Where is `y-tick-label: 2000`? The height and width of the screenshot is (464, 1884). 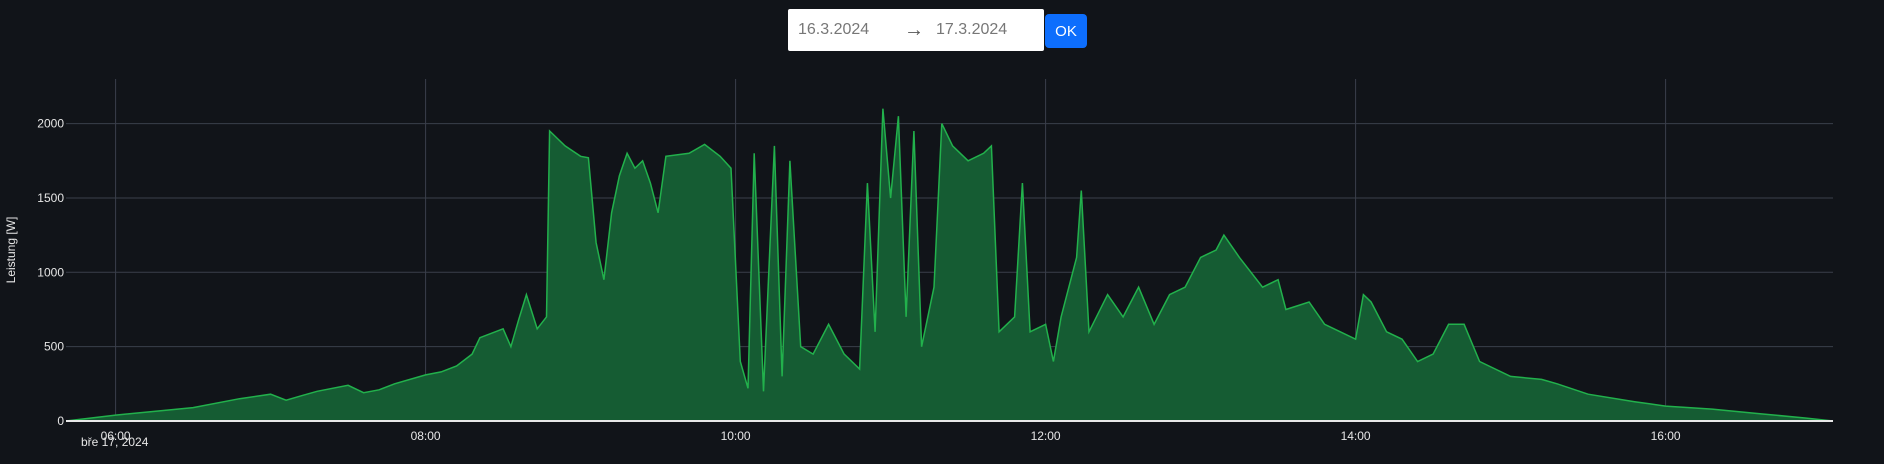
y-tick-label: 2000 is located at coordinates (50, 124).